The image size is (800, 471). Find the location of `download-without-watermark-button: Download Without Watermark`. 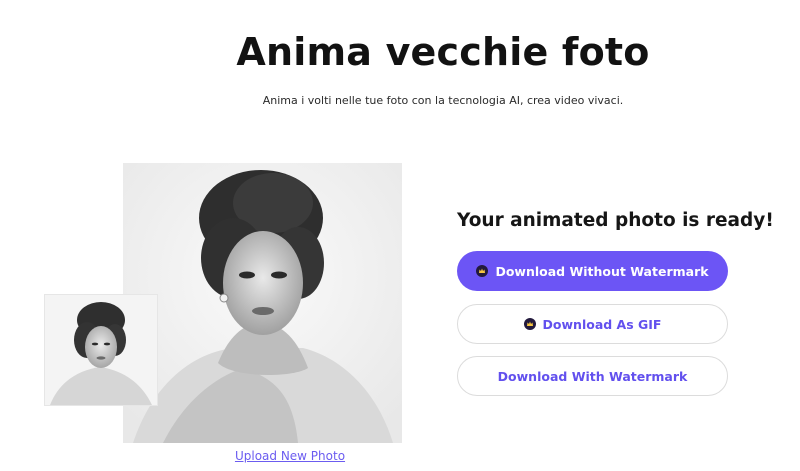

download-without-watermark-button: Download Without Watermark is located at coordinates (592, 271).